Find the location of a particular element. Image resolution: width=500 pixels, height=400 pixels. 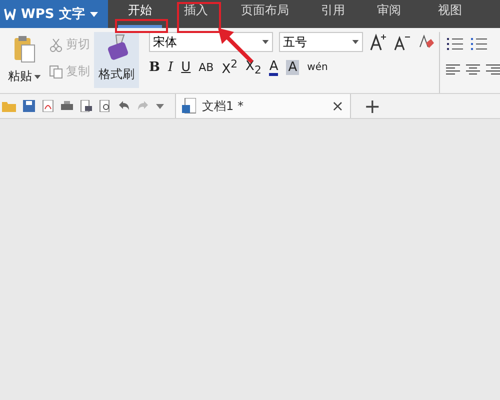

underline-button: U is located at coordinates (186, 68).